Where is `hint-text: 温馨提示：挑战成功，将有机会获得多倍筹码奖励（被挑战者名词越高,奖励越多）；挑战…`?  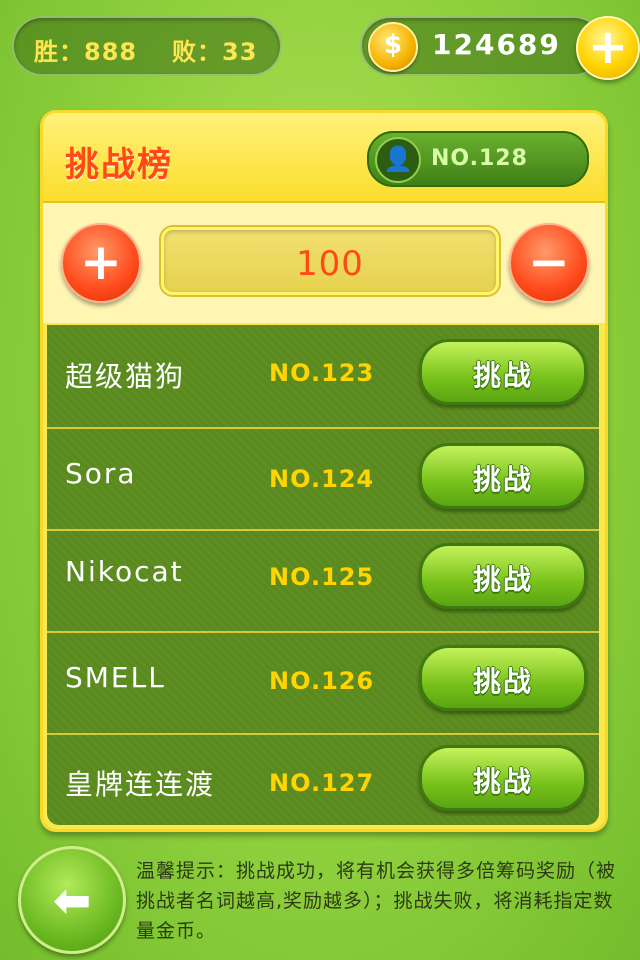 hint-text: 温馨提示：挑战成功，将有机会获得多倍筹码奖励（被挑战者名词越高,奖励越多）；挑战… is located at coordinates (376, 901).